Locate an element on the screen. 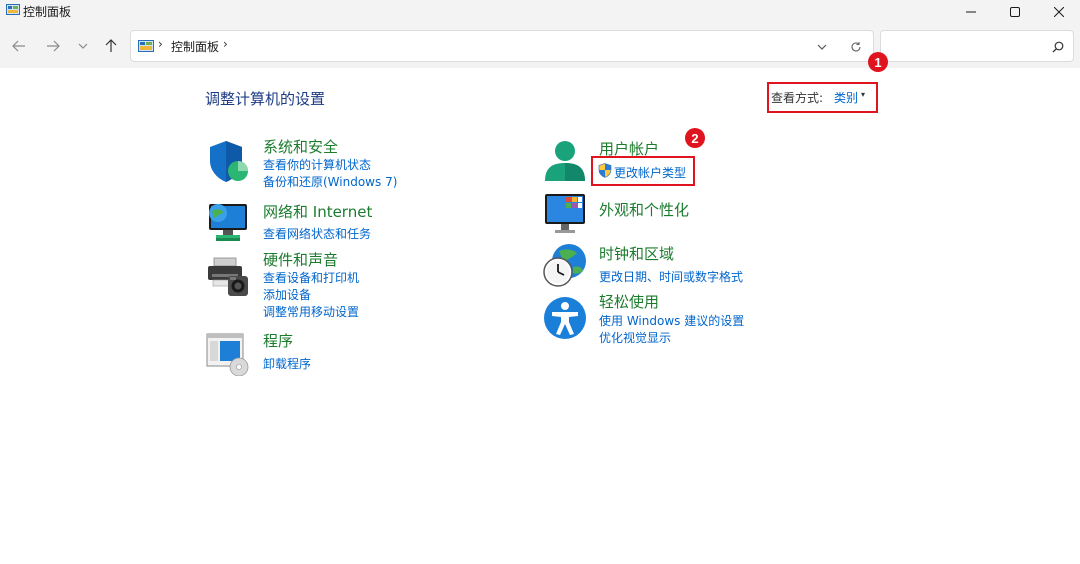 This screenshot has width=1080, height=564. category-hardware-sound: 硬件和声音 is located at coordinates (300, 259).